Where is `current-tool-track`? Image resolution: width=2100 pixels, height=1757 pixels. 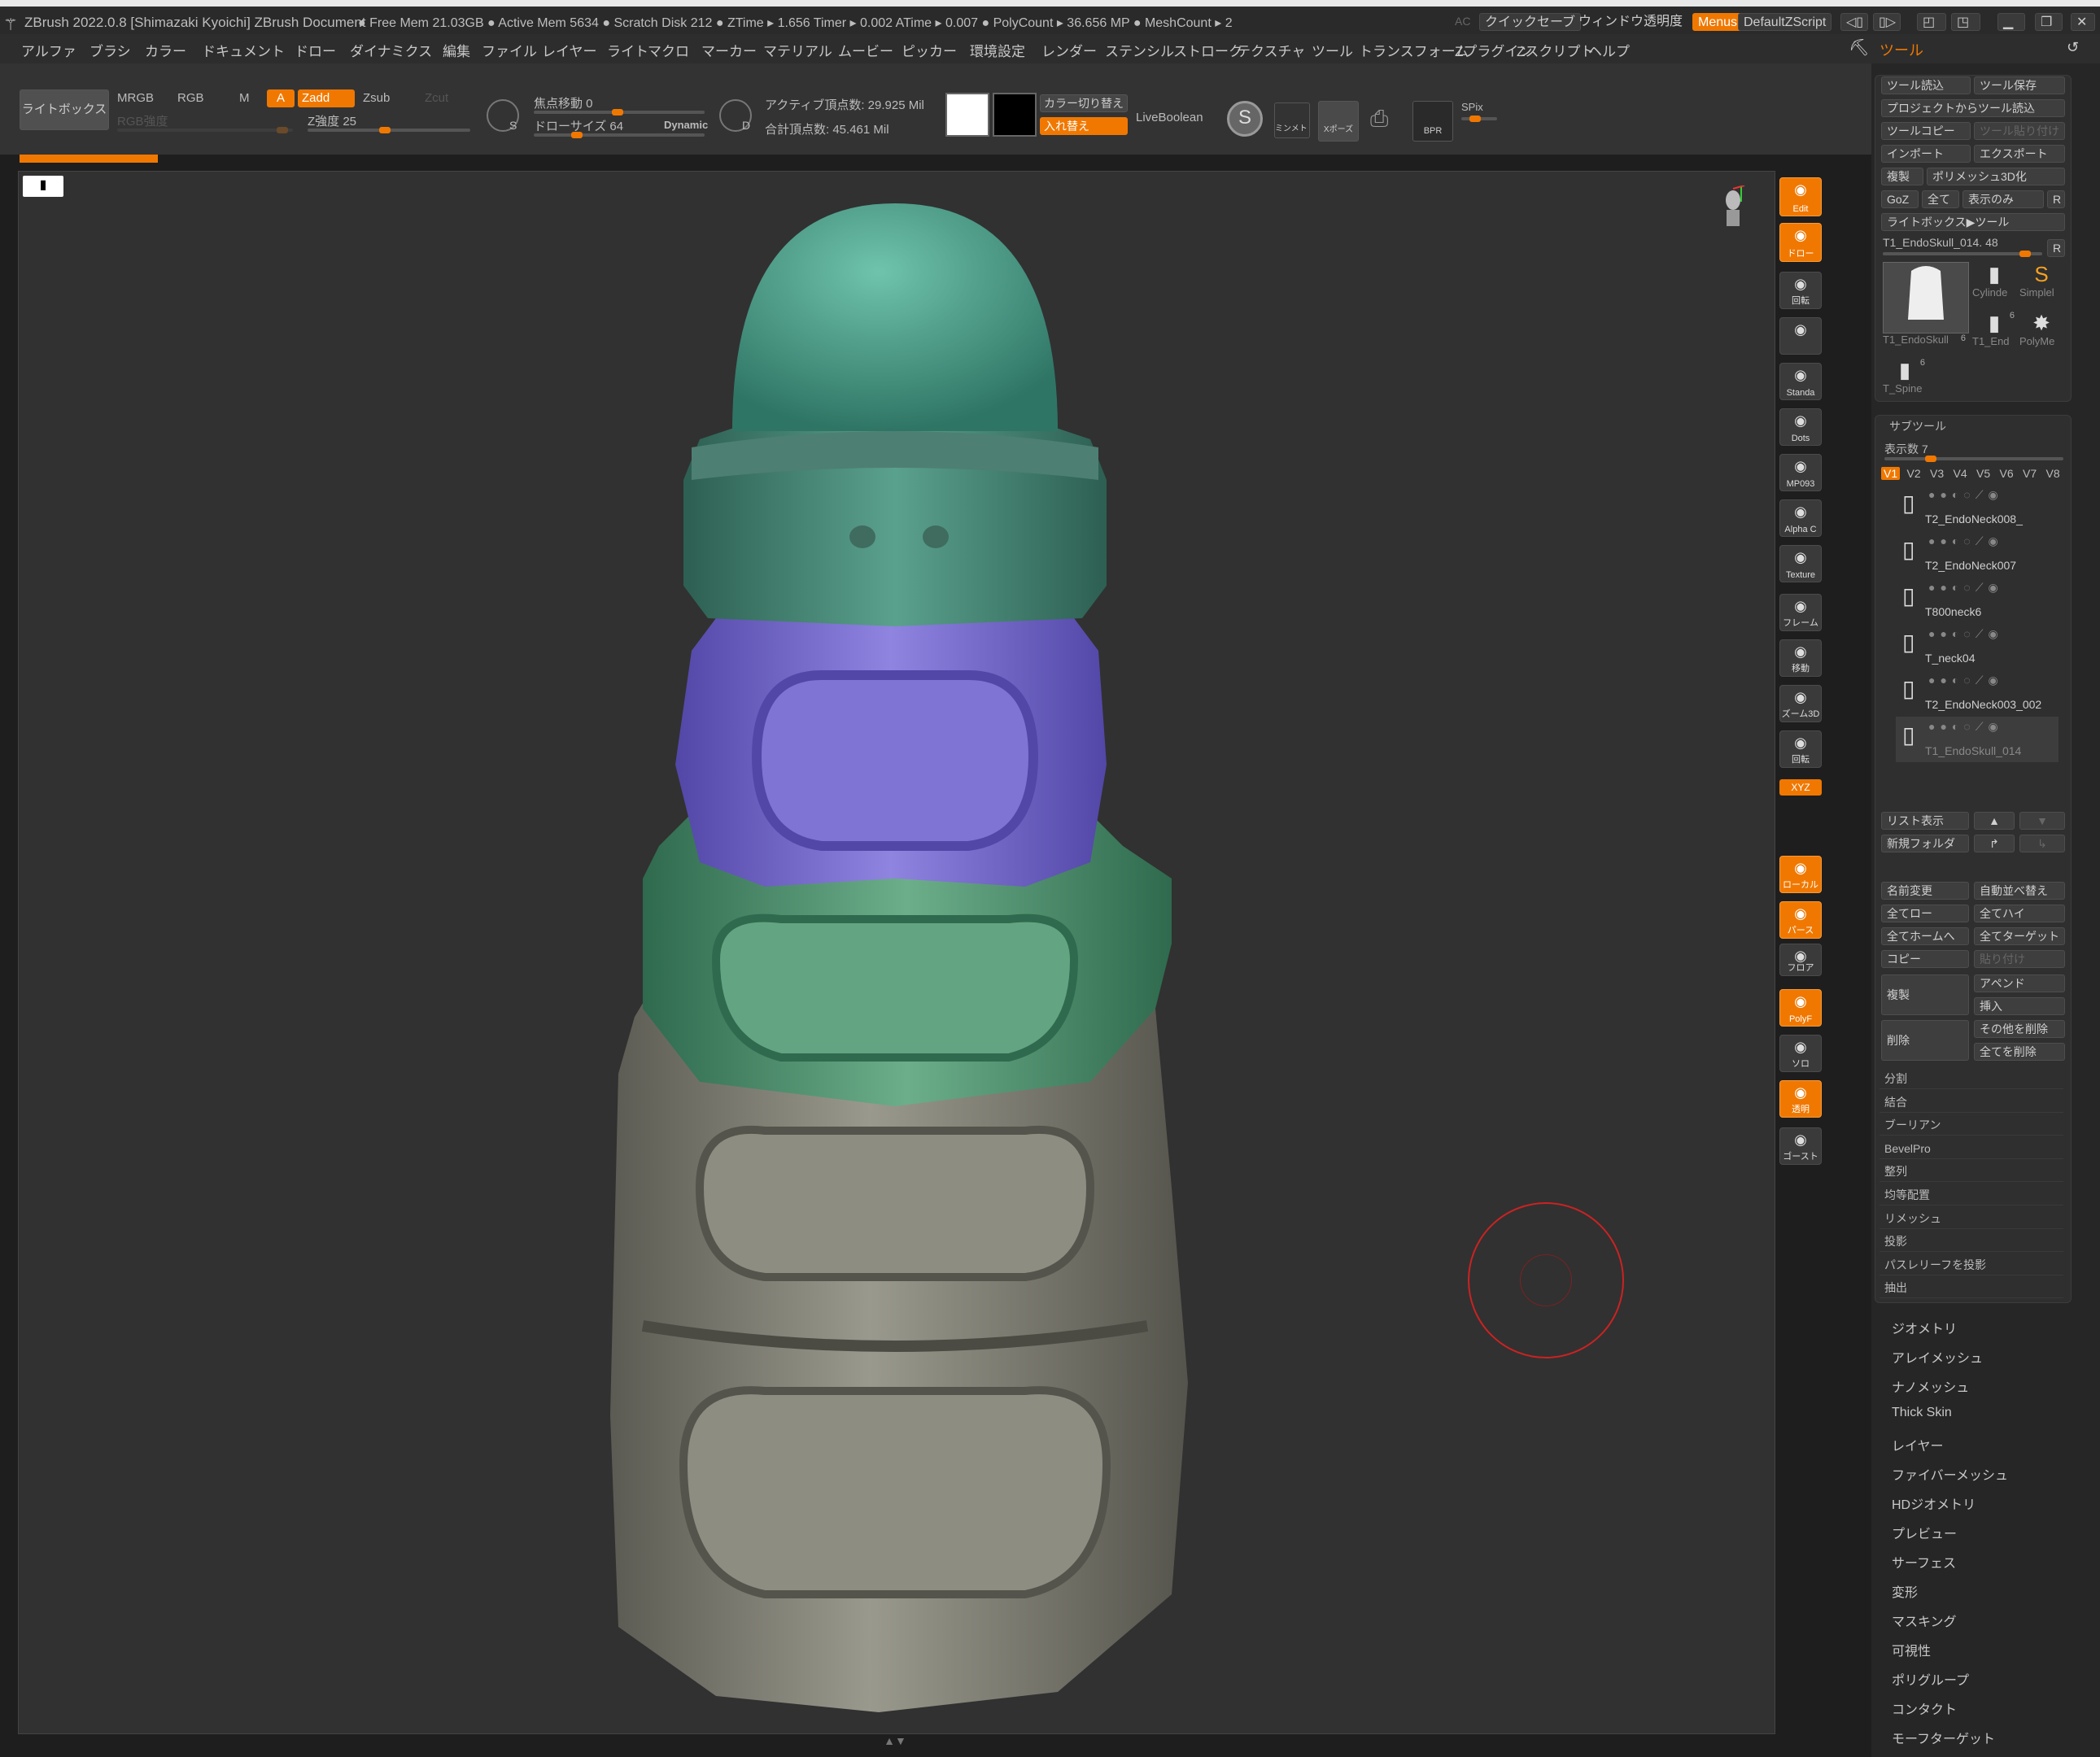
current-tool-track is located at coordinates (1962, 254).